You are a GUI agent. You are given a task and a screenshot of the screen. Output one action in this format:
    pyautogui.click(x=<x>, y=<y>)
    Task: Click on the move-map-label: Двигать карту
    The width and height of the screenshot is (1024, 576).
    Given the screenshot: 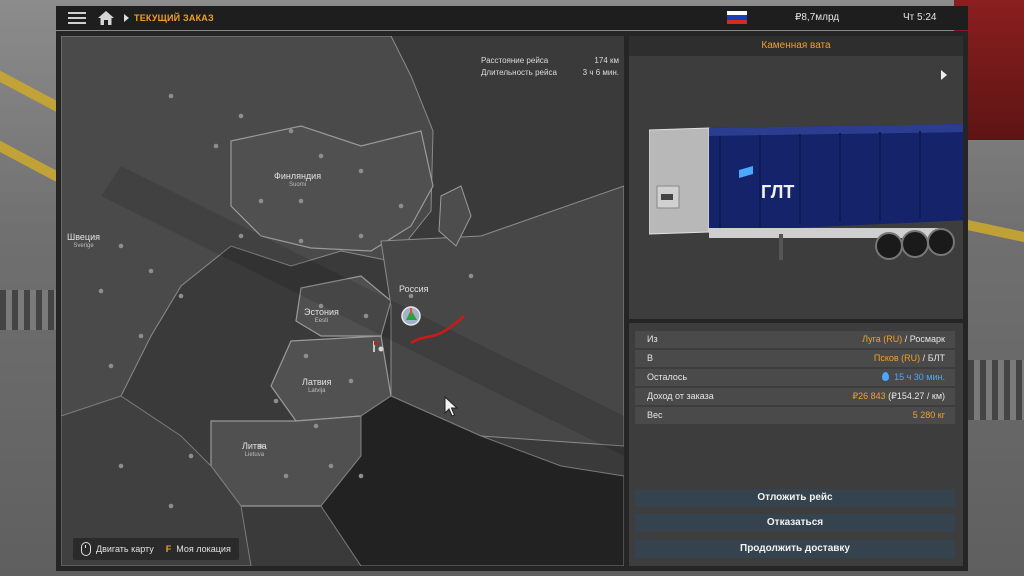 What is the action you would take?
    pyautogui.click(x=125, y=549)
    